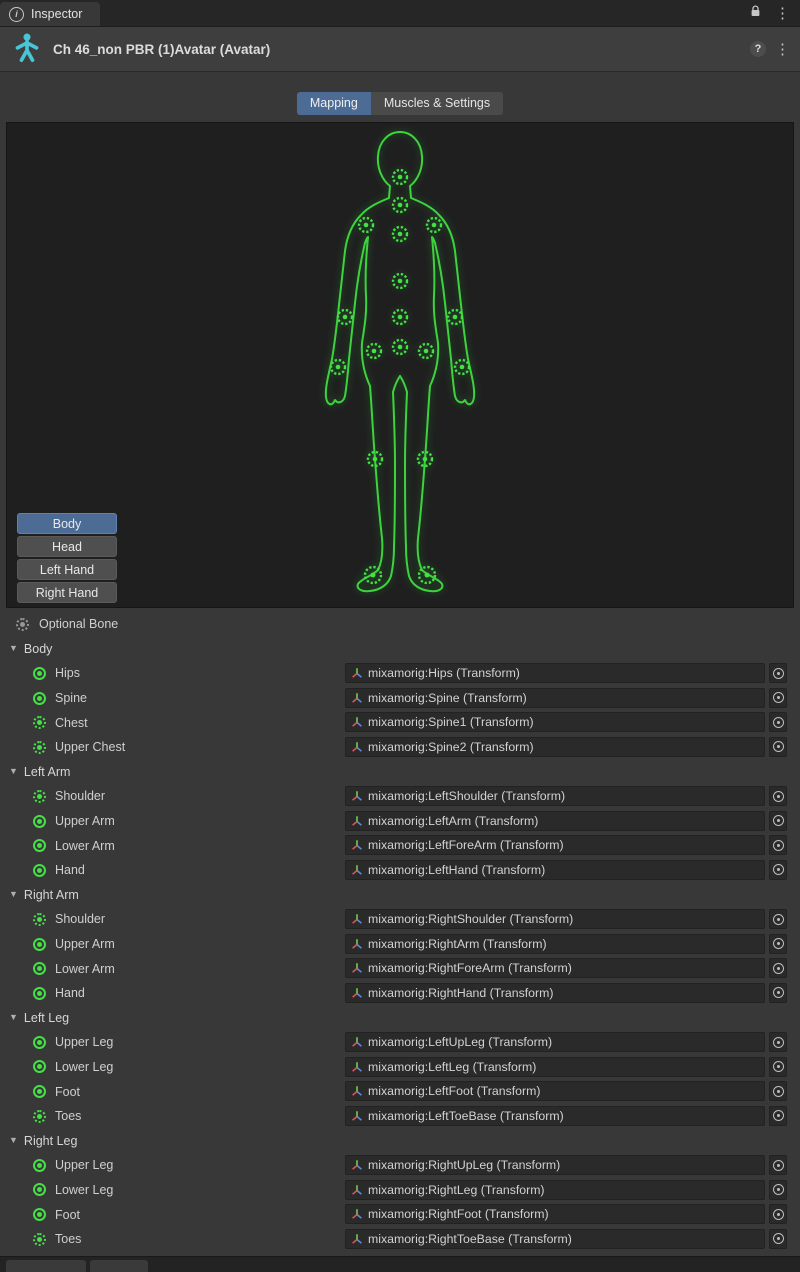 Image resolution: width=800 pixels, height=1272 pixels. Describe the element at coordinates (555, 697) in the screenshot. I see `bone-object-field: mixamorig:Spine (Transform)` at that location.